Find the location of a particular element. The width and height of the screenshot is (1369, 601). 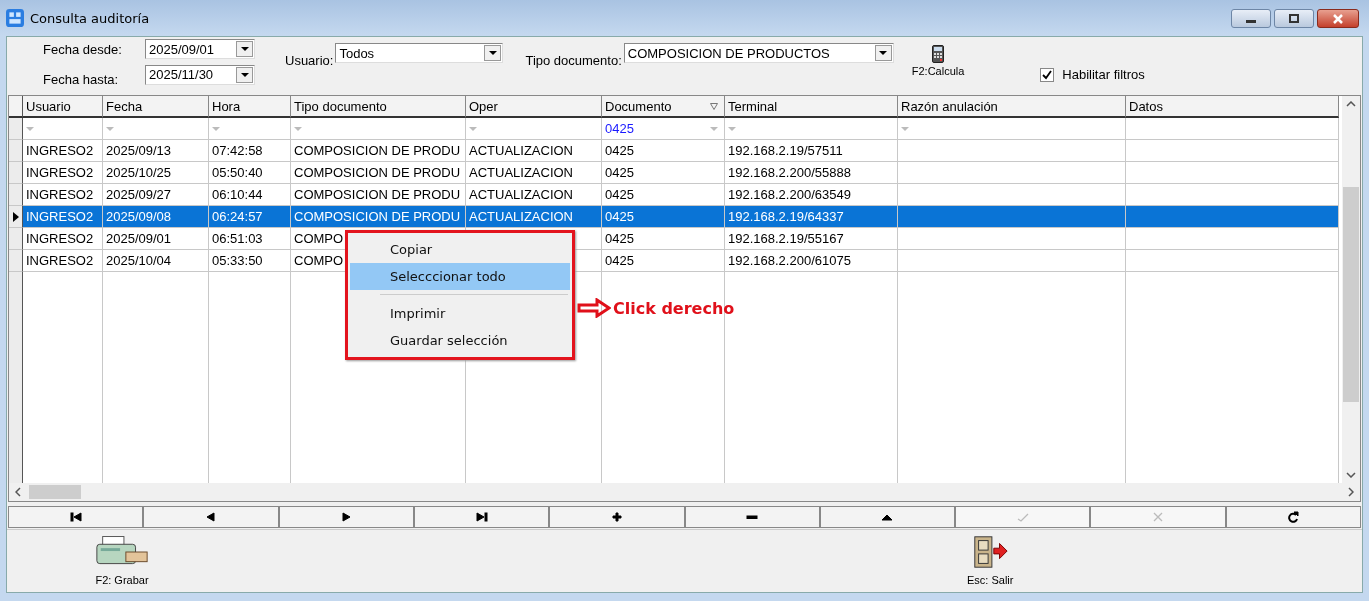

field-label: Fecha desde: is located at coordinates (83, 49).